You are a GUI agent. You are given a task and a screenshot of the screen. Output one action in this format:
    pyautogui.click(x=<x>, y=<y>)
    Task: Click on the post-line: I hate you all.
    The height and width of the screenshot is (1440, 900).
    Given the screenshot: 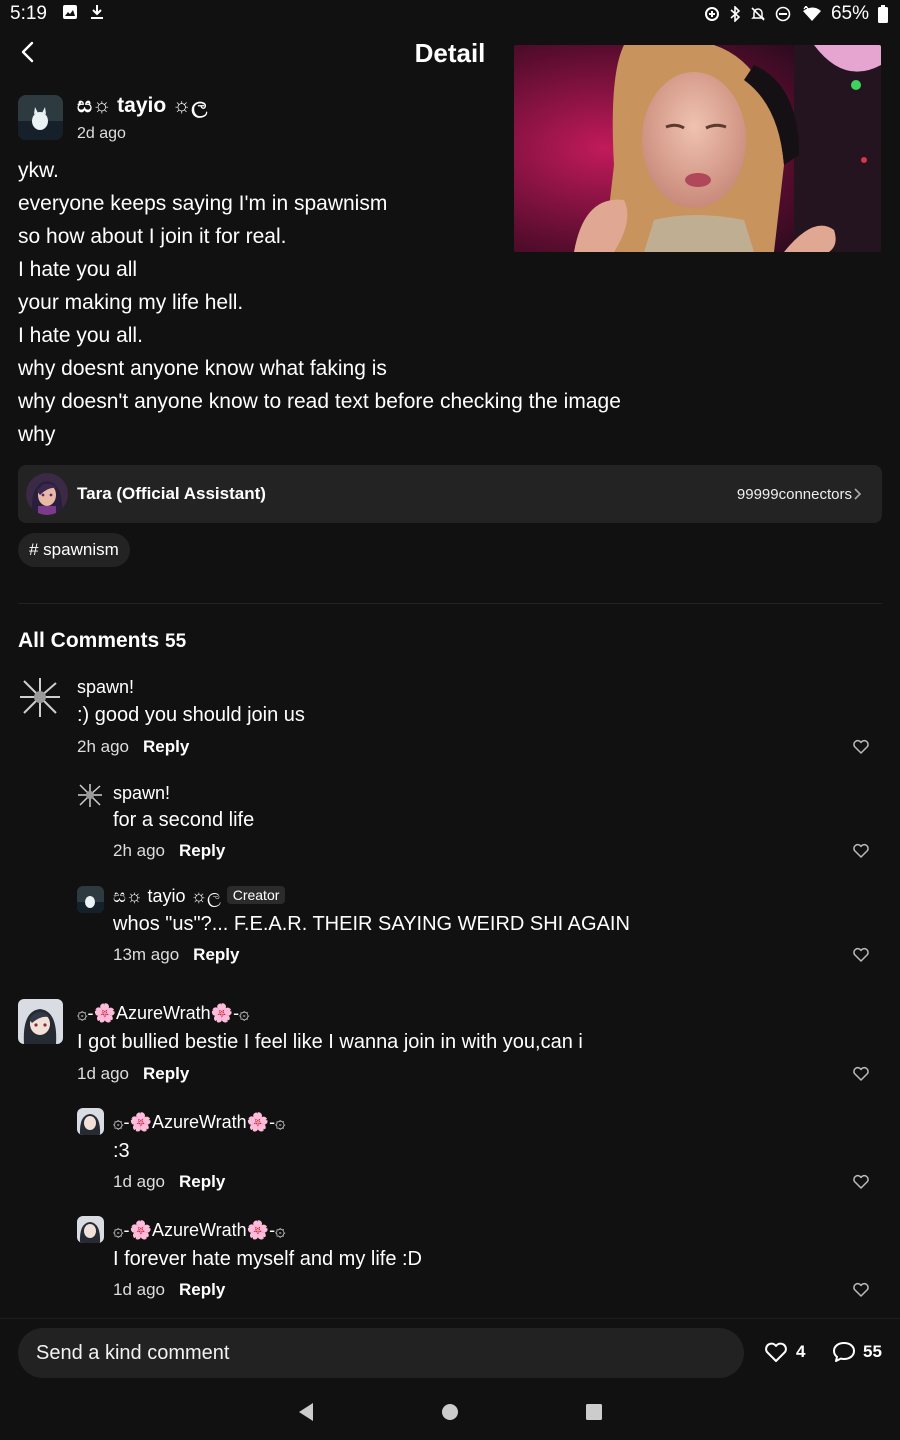 What is the action you would take?
    pyautogui.click(x=80, y=335)
    